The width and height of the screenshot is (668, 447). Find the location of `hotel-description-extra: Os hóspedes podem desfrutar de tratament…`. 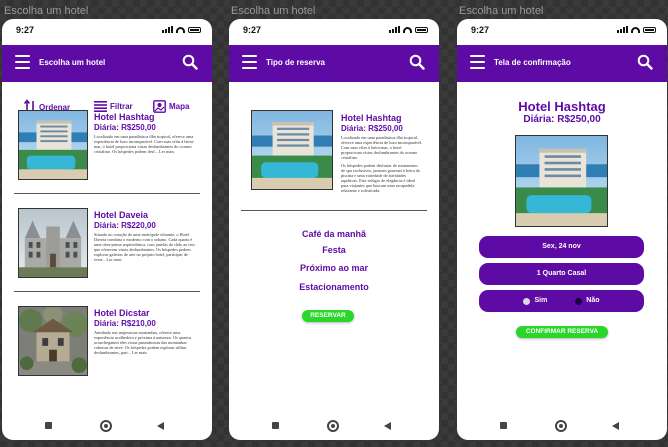

hotel-description-extra: Os hóspedes podem desfrutar de tratament… is located at coordinates (380, 178).